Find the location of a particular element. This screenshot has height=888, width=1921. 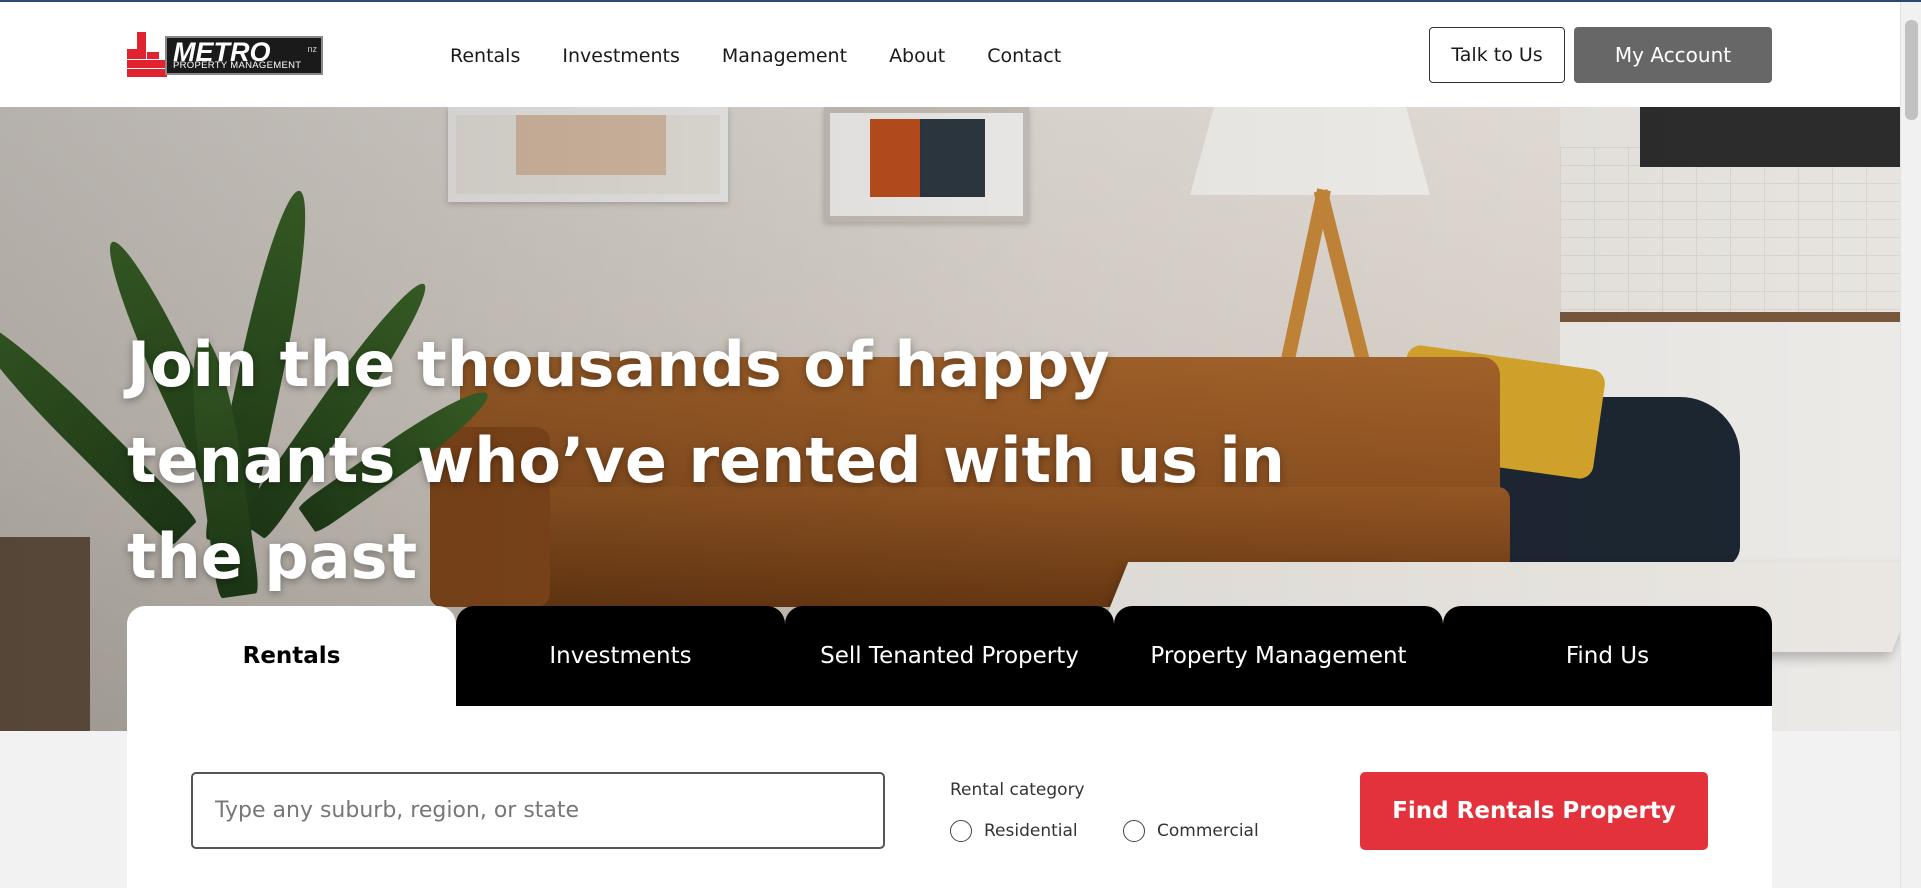

nav-rentals: Rentals is located at coordinates (485, 56).